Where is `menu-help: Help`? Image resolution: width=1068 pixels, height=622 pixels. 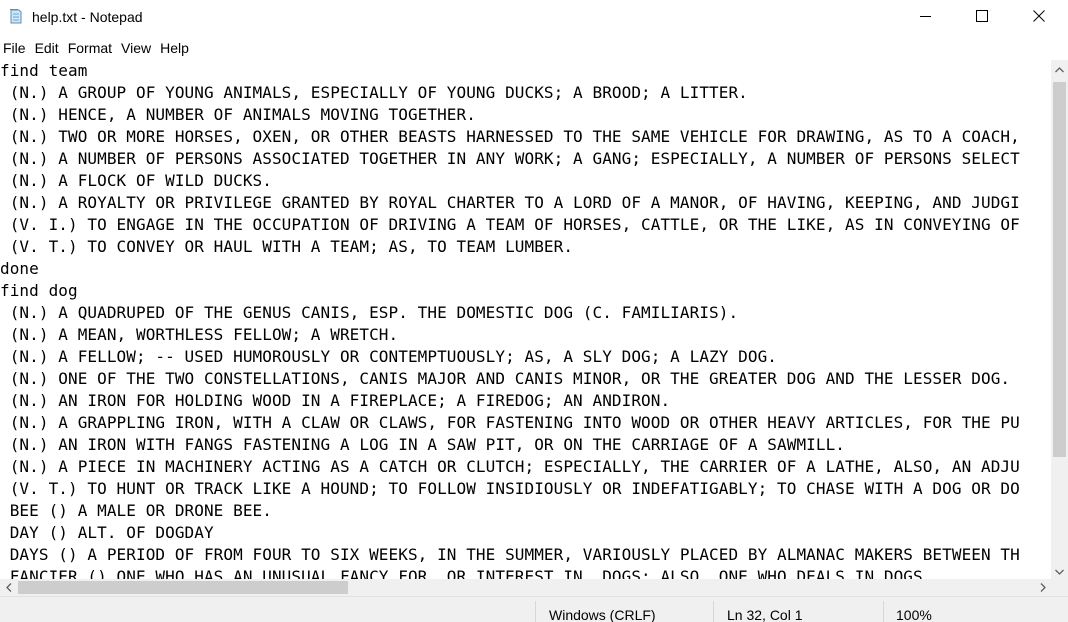
menu-help: Help is located at coordinates (175, 48).